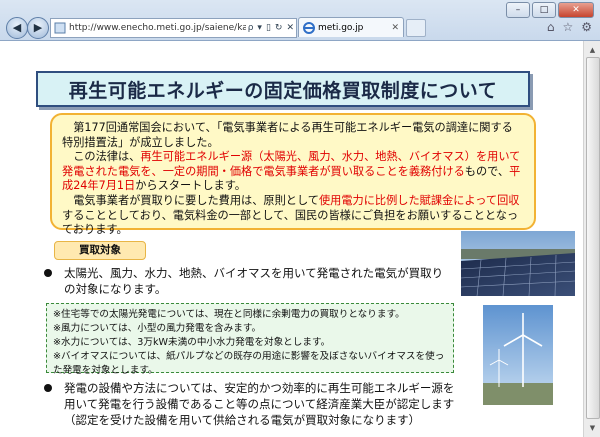  I want to click on solar-panel-photo, so click(518, 263).